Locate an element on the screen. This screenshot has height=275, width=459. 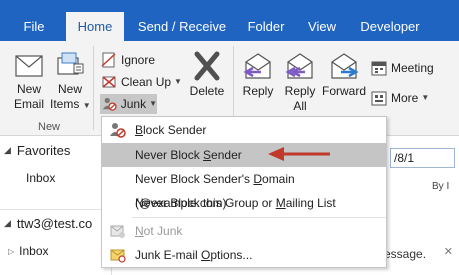
ignore-icon is located at coordinates (108, 60).